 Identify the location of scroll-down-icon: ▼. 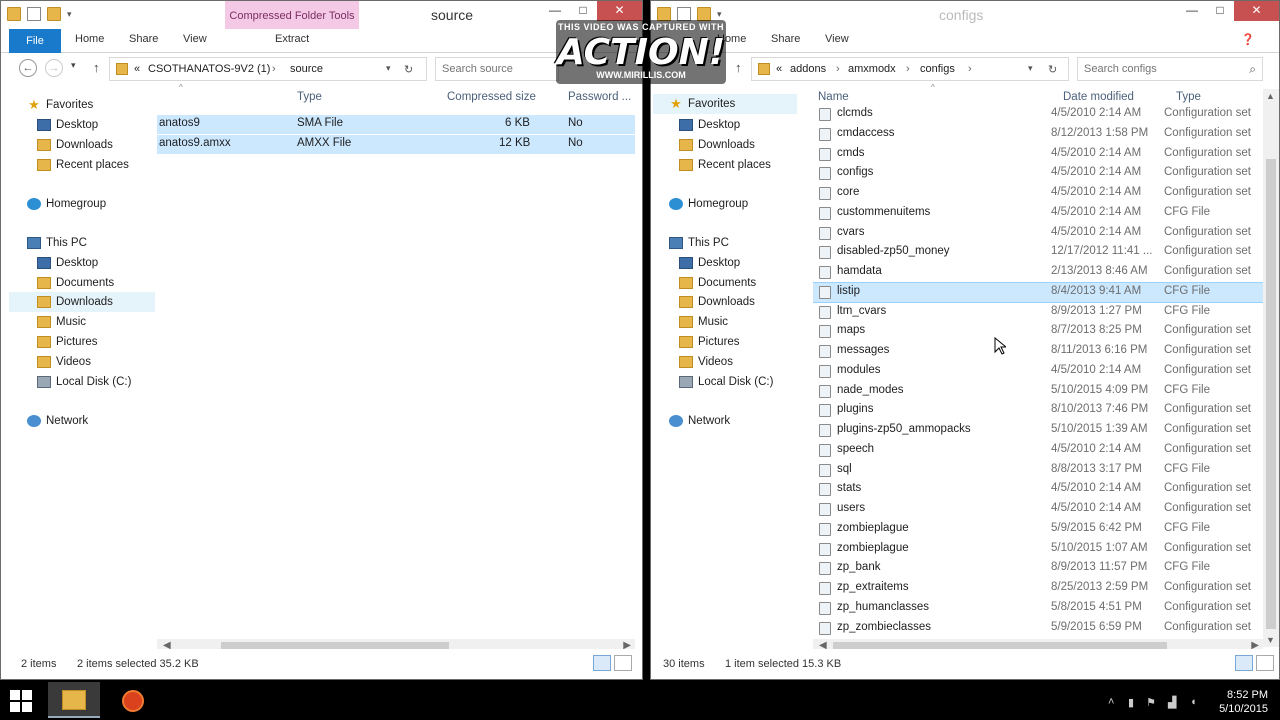
(1270, 640).